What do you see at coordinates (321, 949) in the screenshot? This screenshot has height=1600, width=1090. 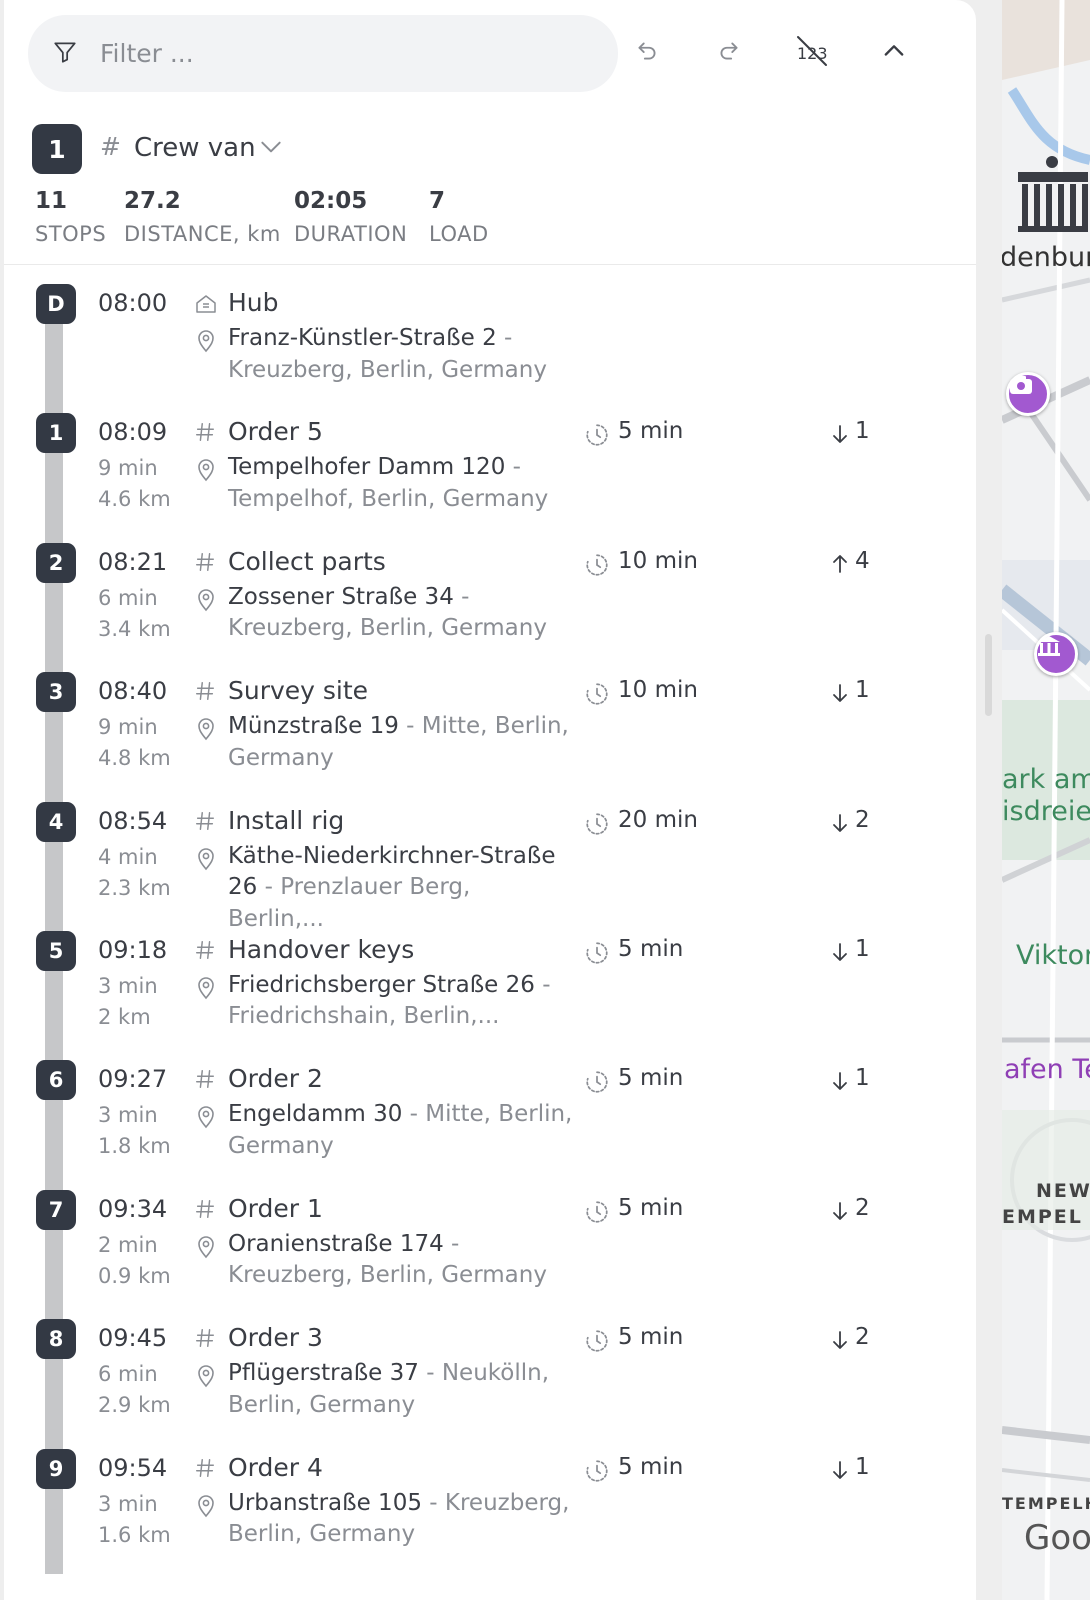 I see `stop-name: Handover keys` at bounding box center [321, 949].